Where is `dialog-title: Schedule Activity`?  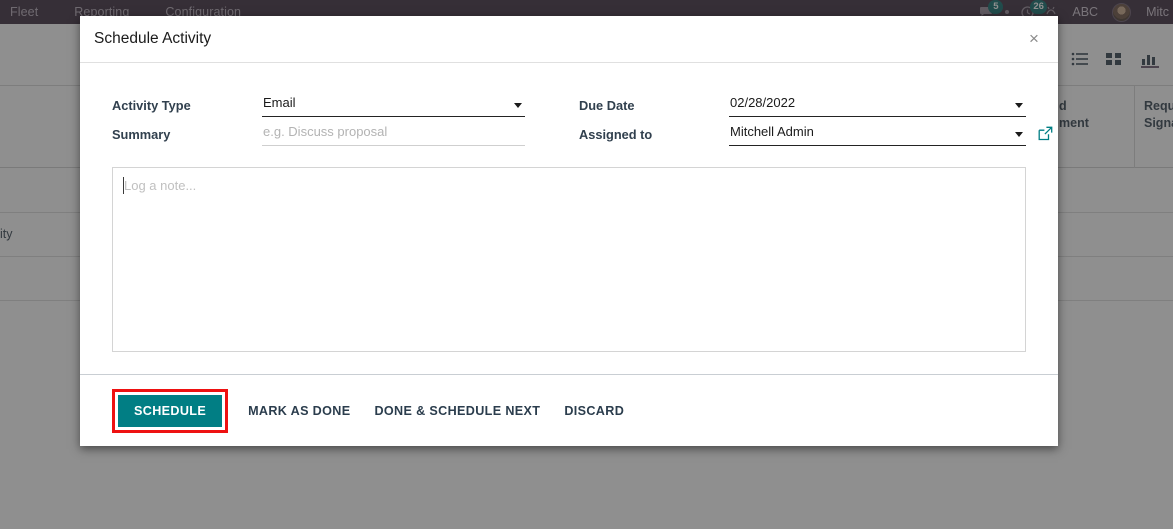 dialog-title: Schedule Activity is located at coordinates (153, 38).